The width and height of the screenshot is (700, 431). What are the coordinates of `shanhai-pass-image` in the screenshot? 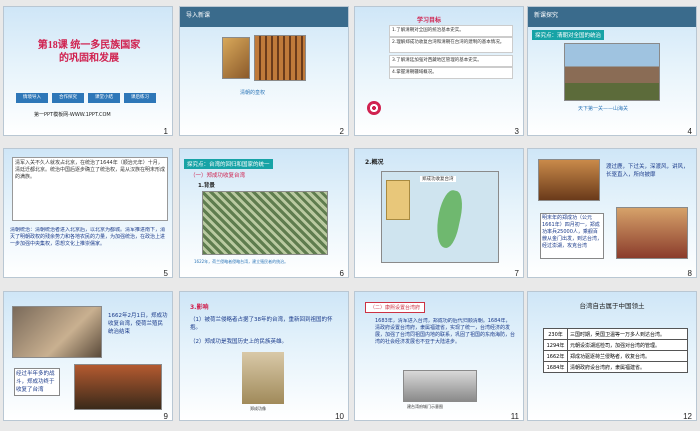 It's located at (612, 72).